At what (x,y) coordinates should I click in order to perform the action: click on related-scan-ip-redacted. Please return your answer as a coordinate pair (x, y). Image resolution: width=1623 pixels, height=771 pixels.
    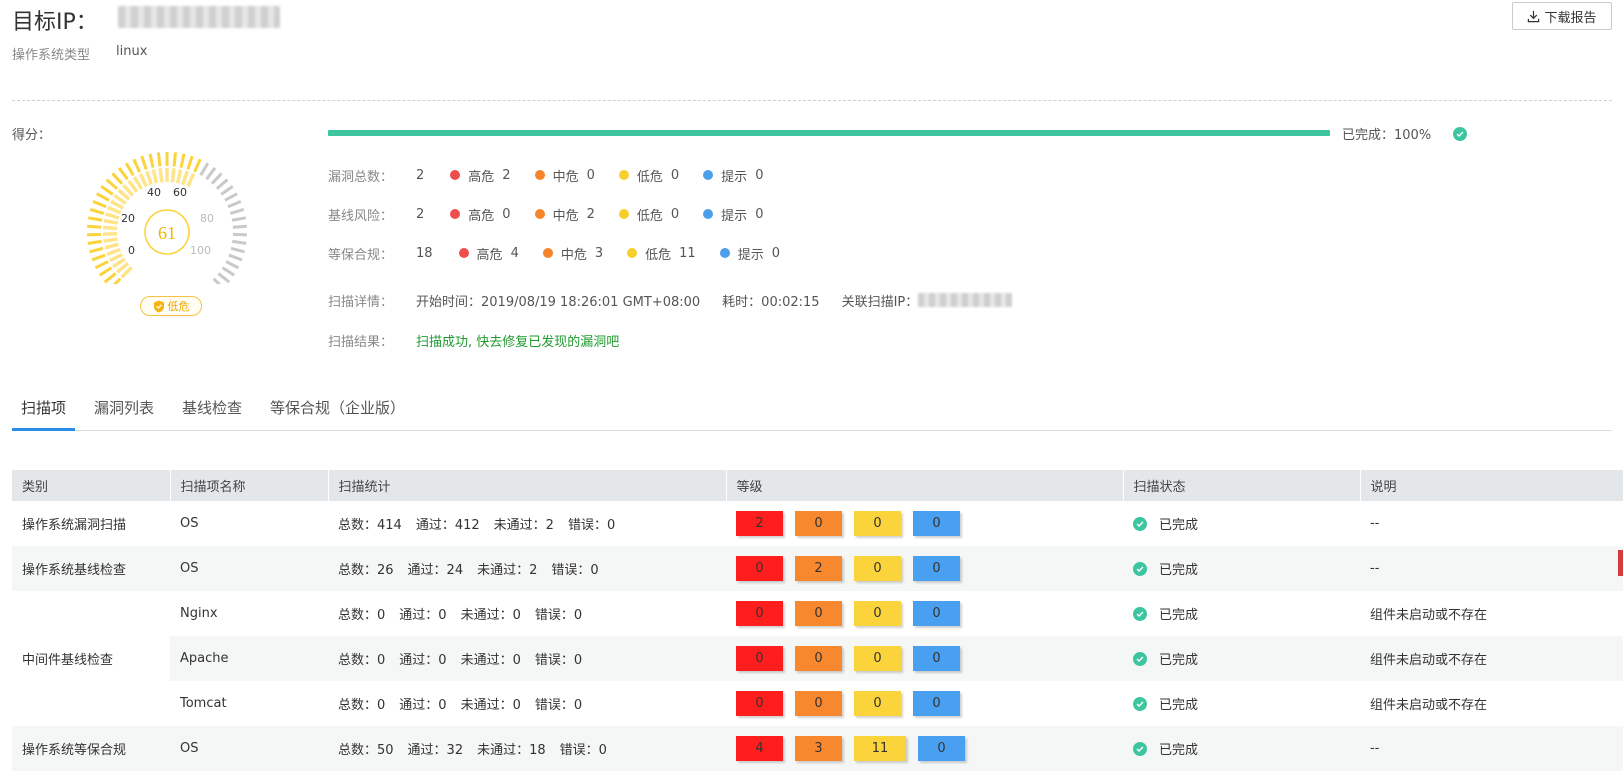
    Looking at the image, I should click on (965, 300).